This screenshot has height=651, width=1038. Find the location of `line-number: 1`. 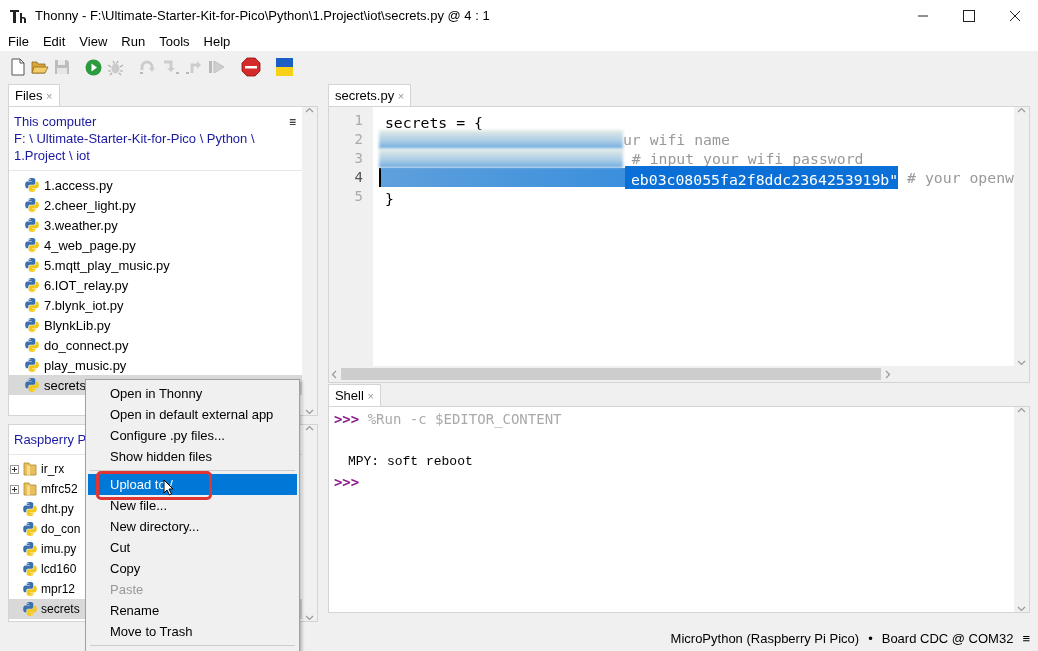

line-number: 1 is located at coordinates (358, 120).